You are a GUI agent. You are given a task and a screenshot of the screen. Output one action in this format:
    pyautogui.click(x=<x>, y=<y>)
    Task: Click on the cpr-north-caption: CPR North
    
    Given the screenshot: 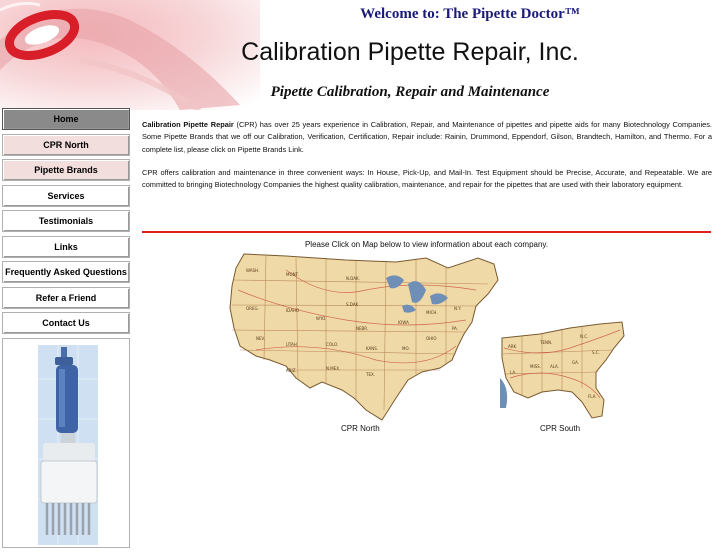 What is the action you would take?
    pyautogui.click(x=360, y=428)
    